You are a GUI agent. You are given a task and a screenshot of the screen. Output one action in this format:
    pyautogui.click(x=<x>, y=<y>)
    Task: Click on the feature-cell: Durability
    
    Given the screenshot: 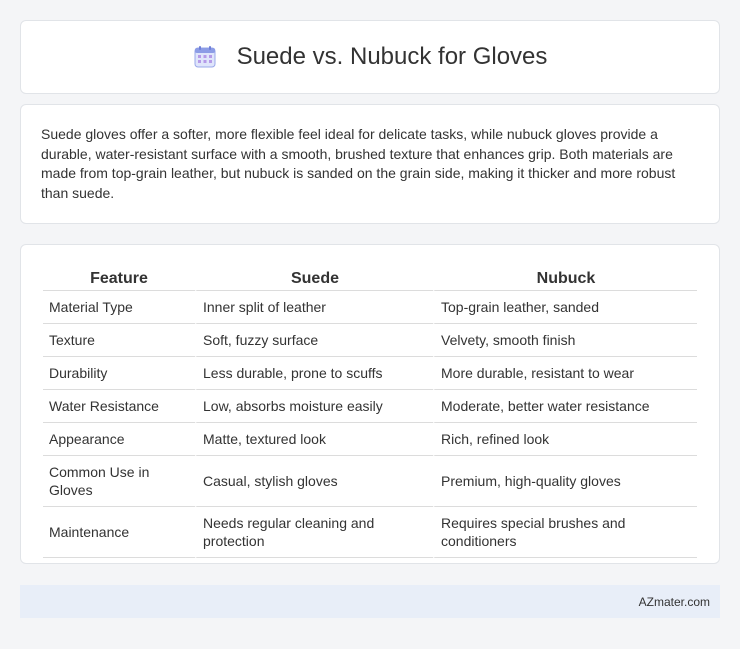 What is the action you would take?
    pyautogui.click(x=119, y=373)
    